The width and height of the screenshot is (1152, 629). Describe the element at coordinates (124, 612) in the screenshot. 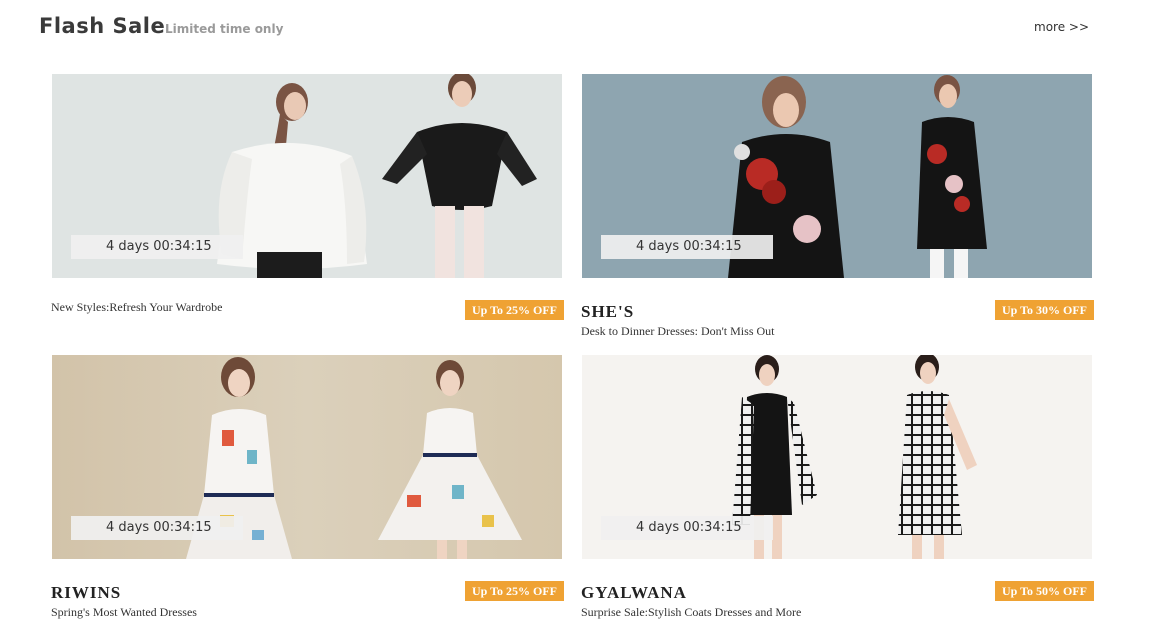

I see `card-description: Spring's Most Wanted Dresses` at that location.